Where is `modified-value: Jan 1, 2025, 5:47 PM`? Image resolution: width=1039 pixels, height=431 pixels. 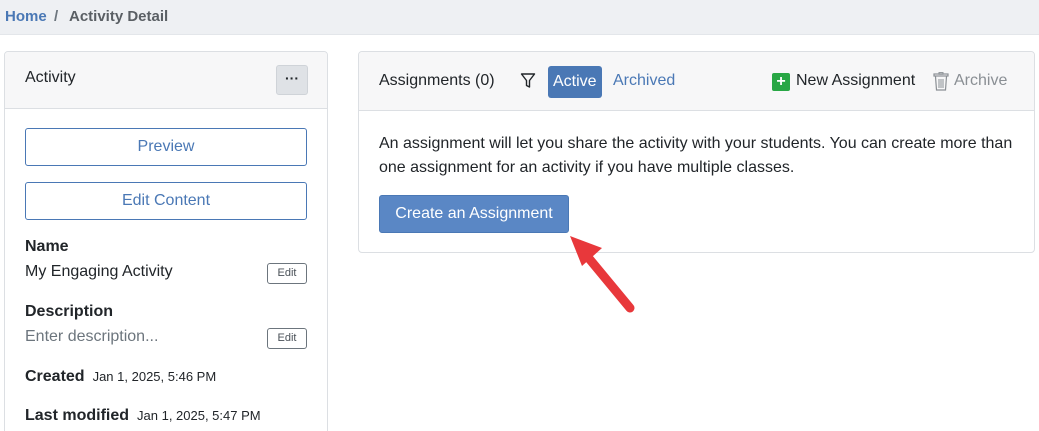 modified-value: Jan 1, 2025, 5:47 PM is located at coordinates (199, 415).